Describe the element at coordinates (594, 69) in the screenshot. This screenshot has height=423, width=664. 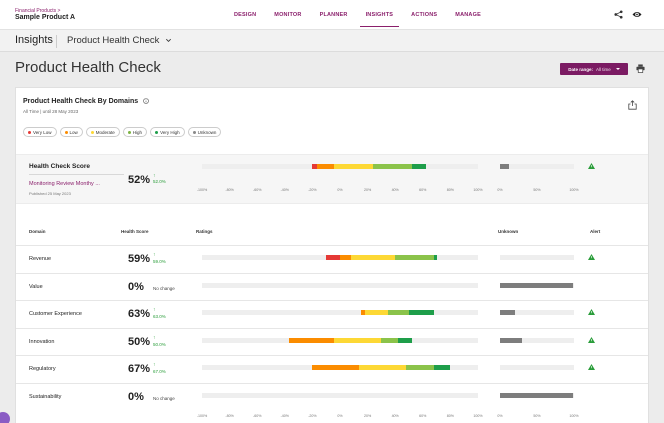
I see `date-range-button: Date range: All time` at that location.